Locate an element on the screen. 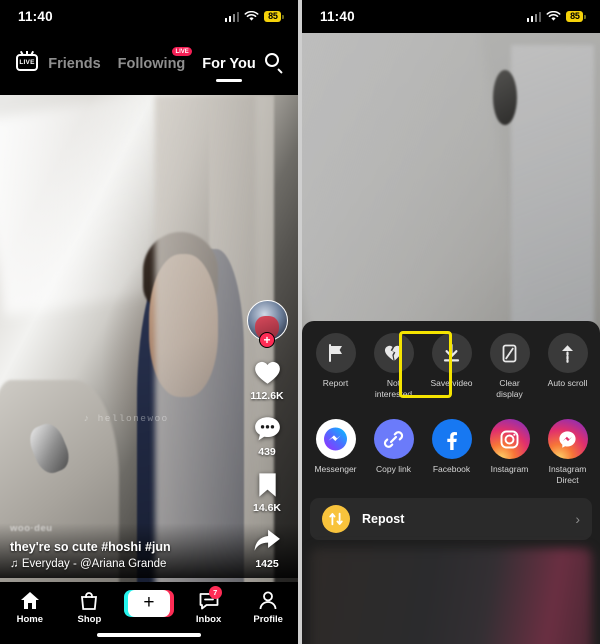 The width and height of the screenshot is (600, 644). caption-song: ♫ Everyday - @Ariana Grande is located at coordinates (126, 564).